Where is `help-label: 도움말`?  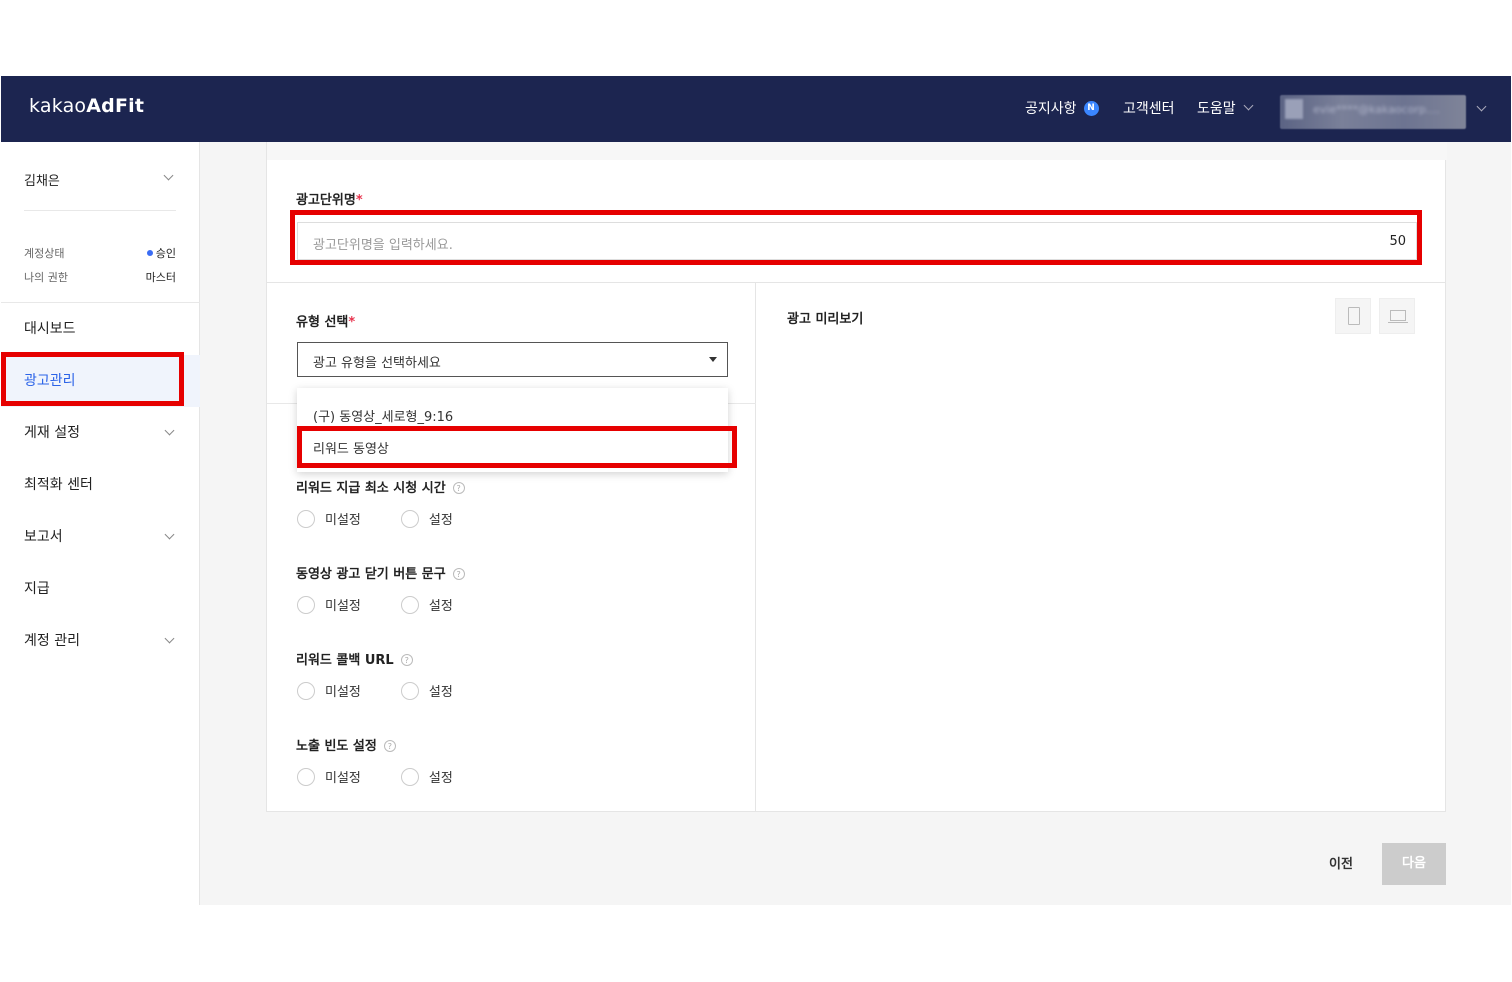 help-label: 도움말 is located at coordinates (1216, 109).